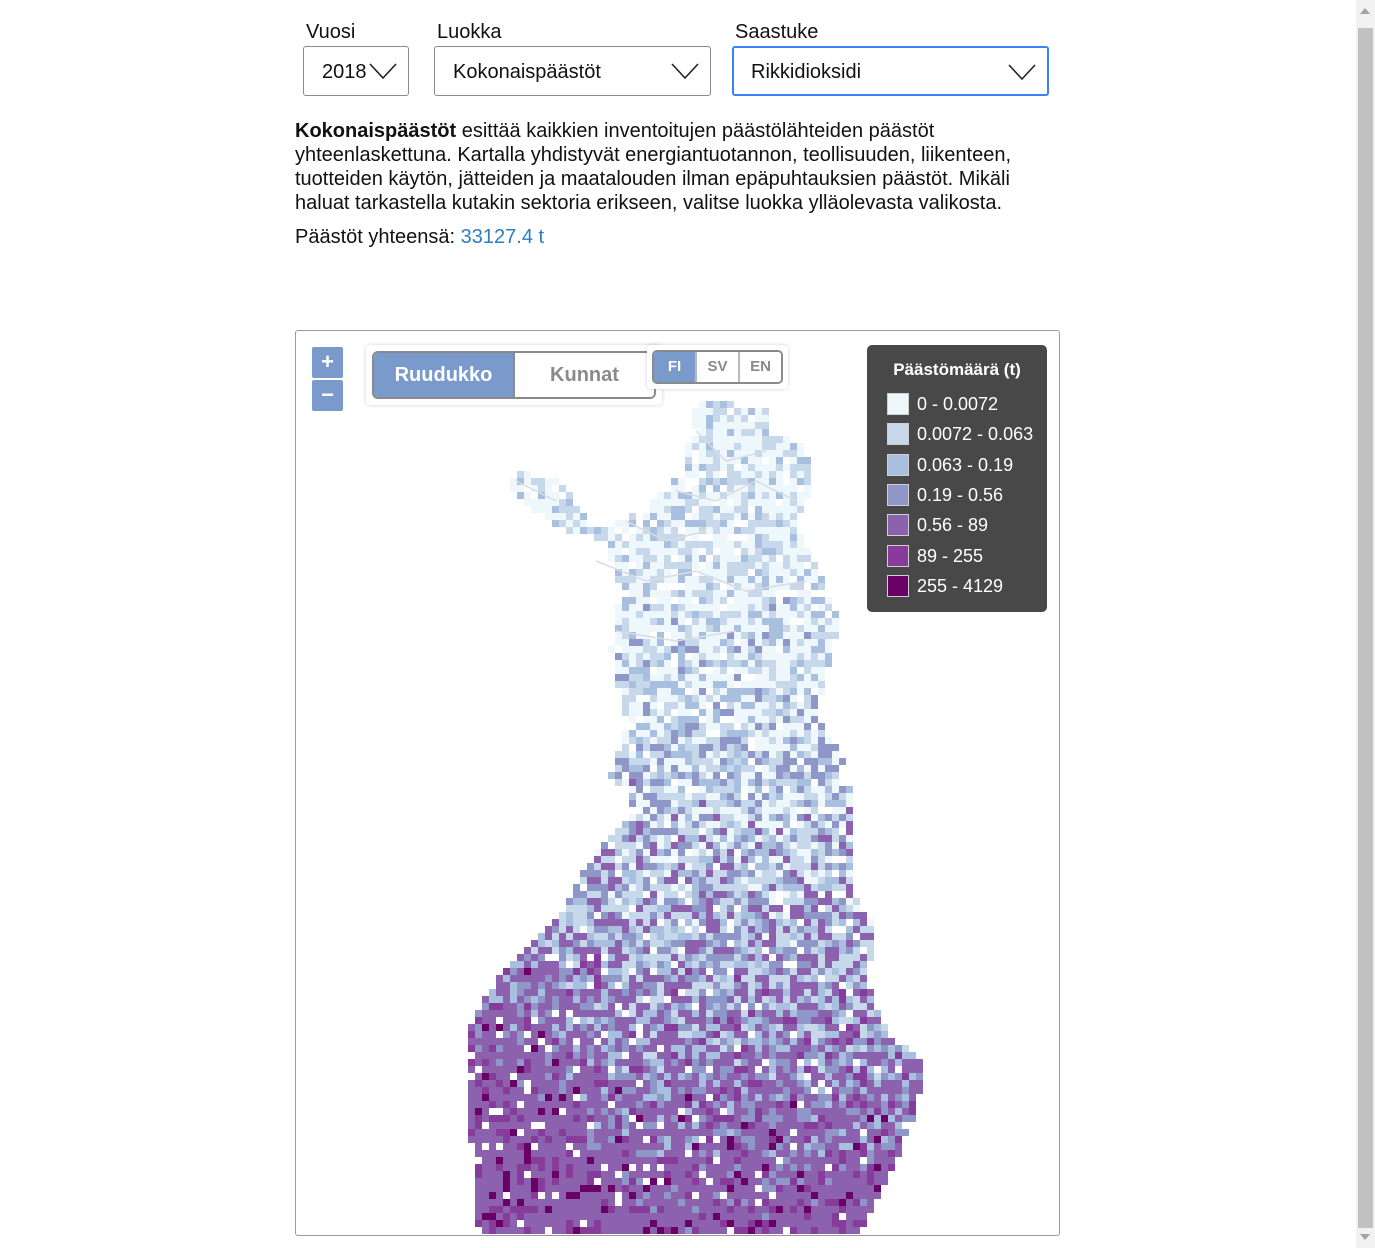 This screenshot has width=1375, height=1248. I want to click on category-select: Kokonaispäästöt, so click(572, 71).